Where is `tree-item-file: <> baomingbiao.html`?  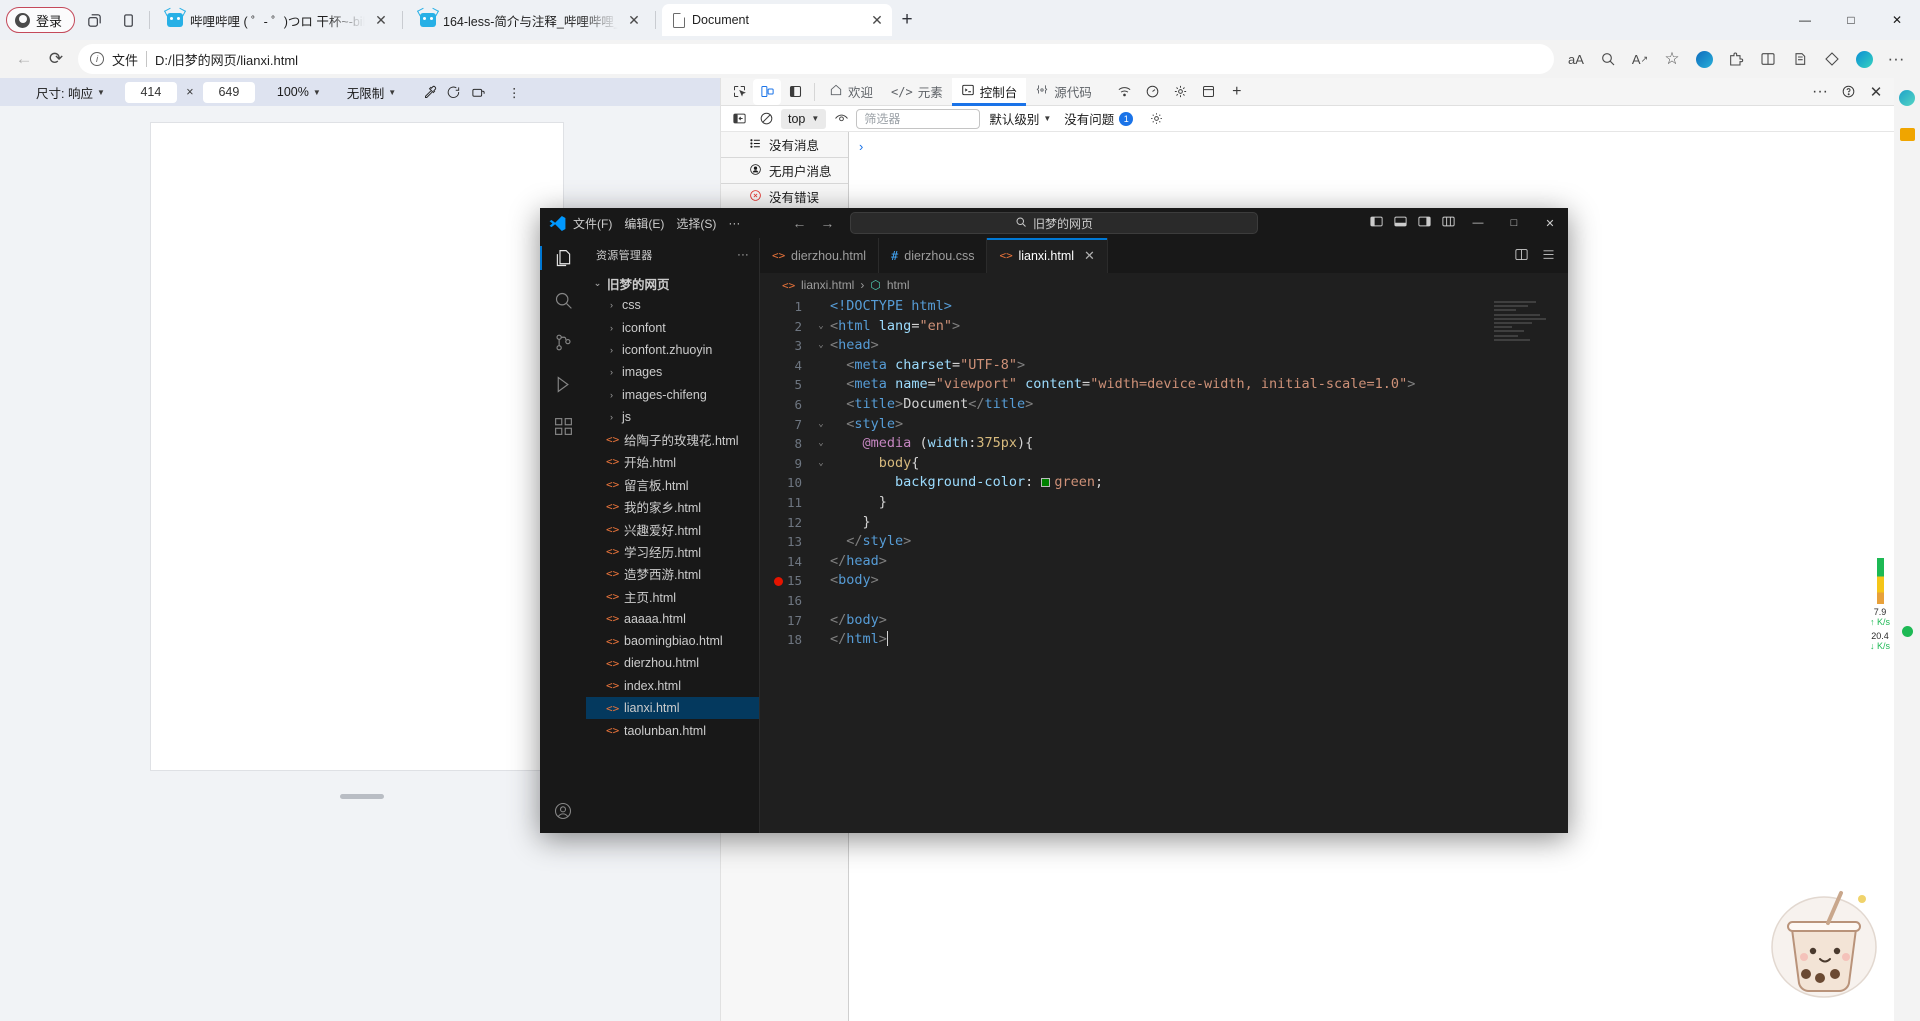 tree-item-file: <> baomingbiao.html is located at coordinates (672, 641).